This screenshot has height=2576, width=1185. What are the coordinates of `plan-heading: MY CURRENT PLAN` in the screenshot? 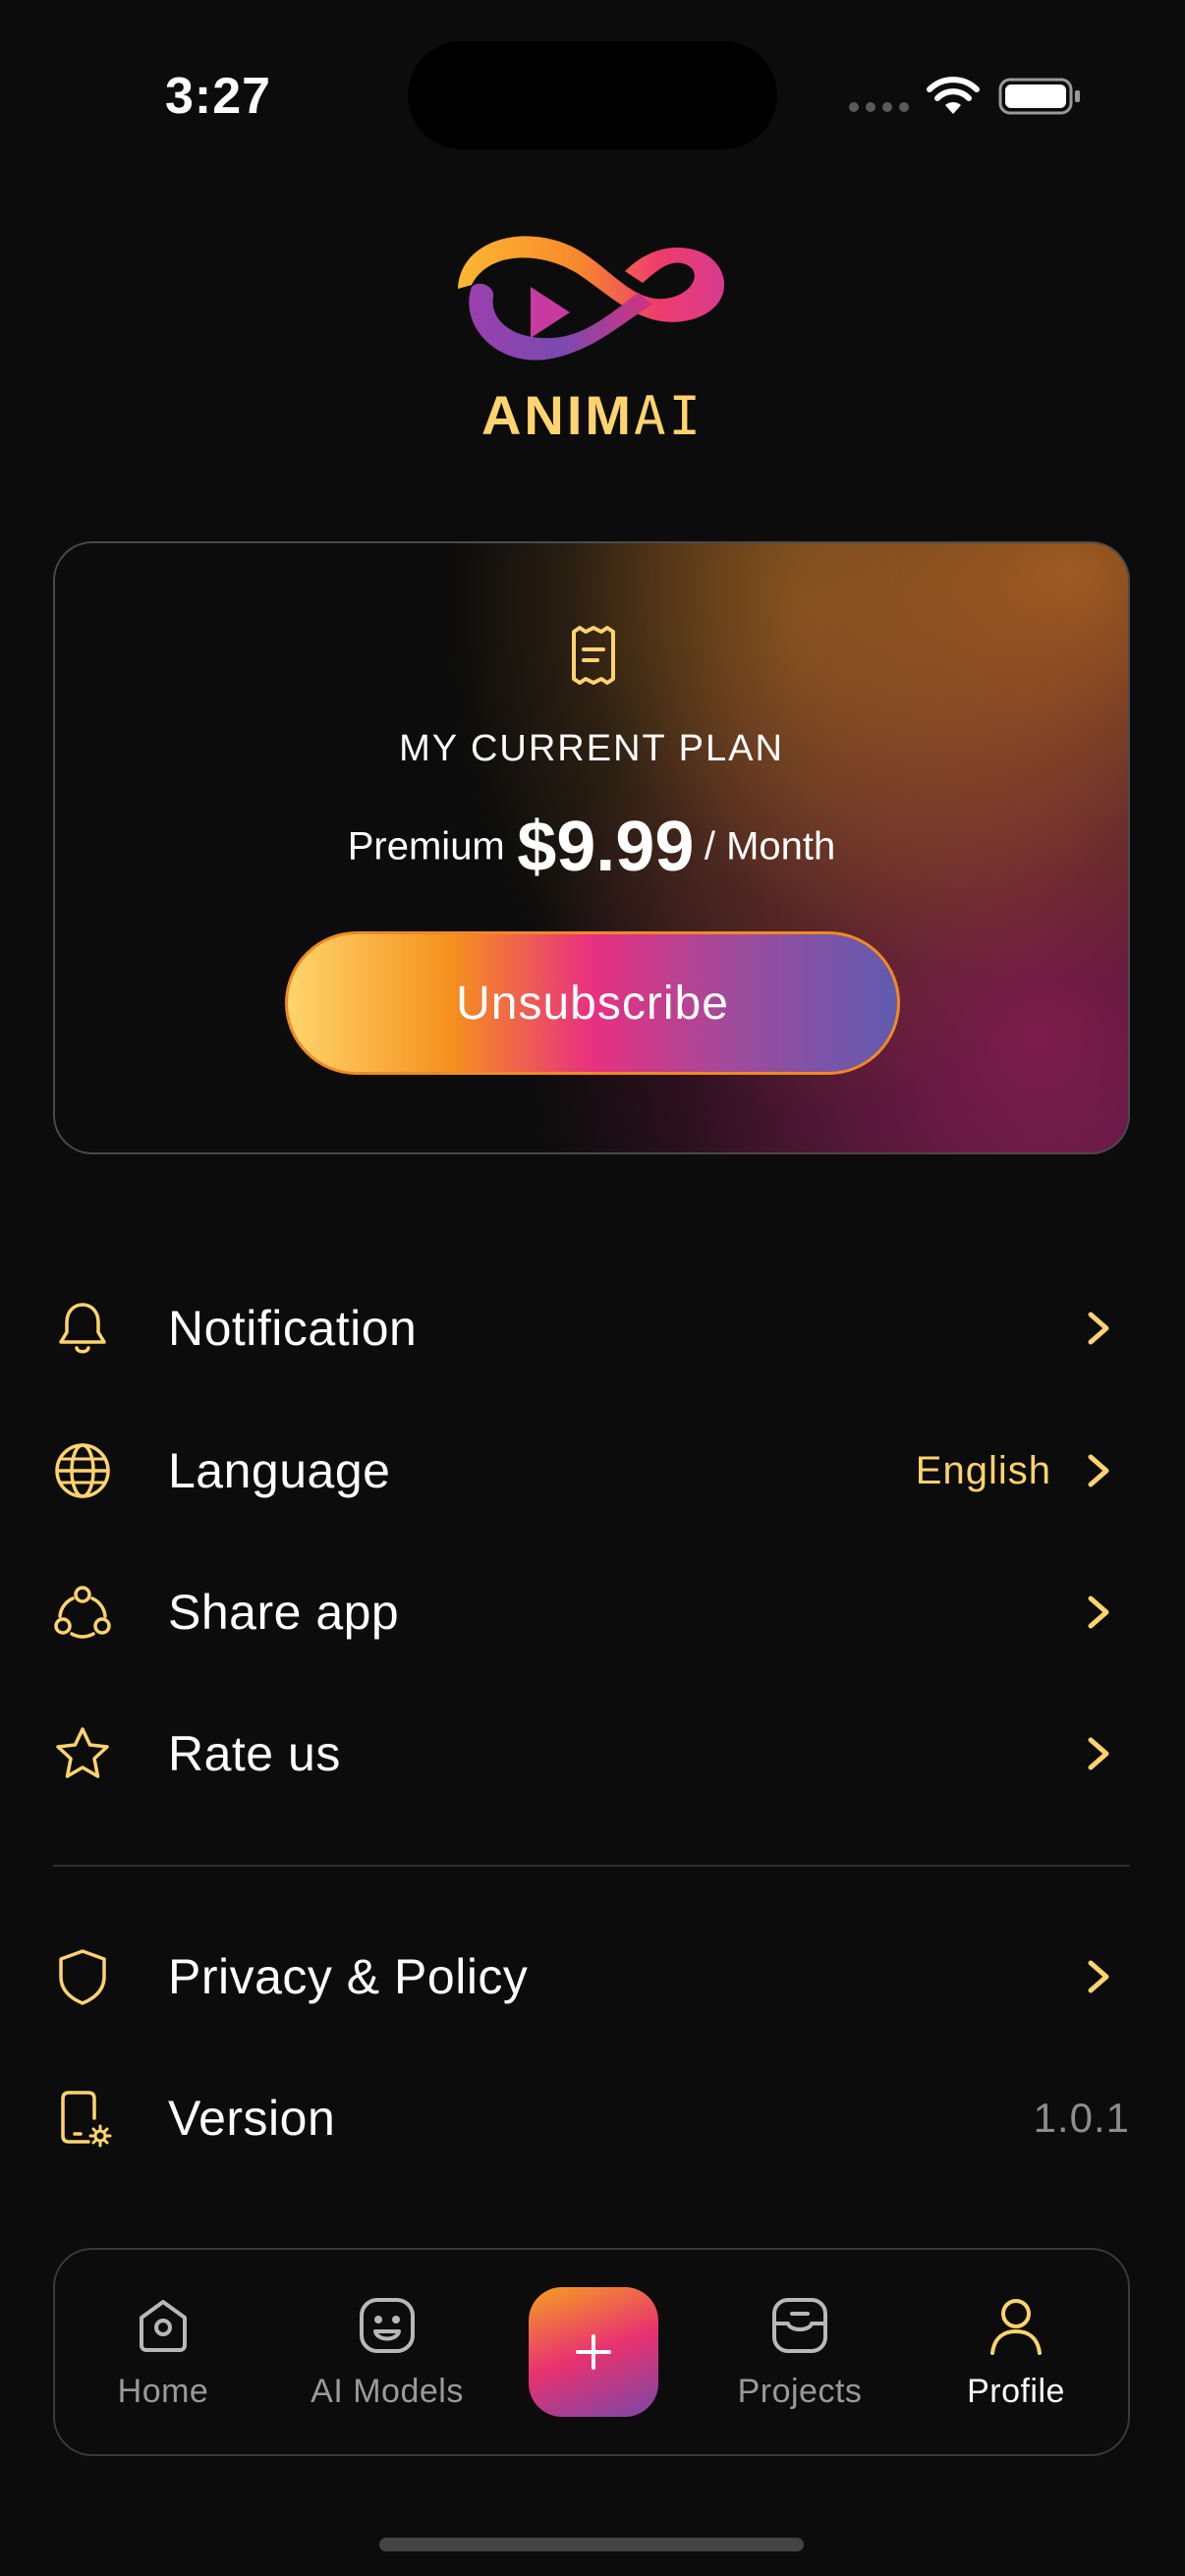 It's located at (592, 748).